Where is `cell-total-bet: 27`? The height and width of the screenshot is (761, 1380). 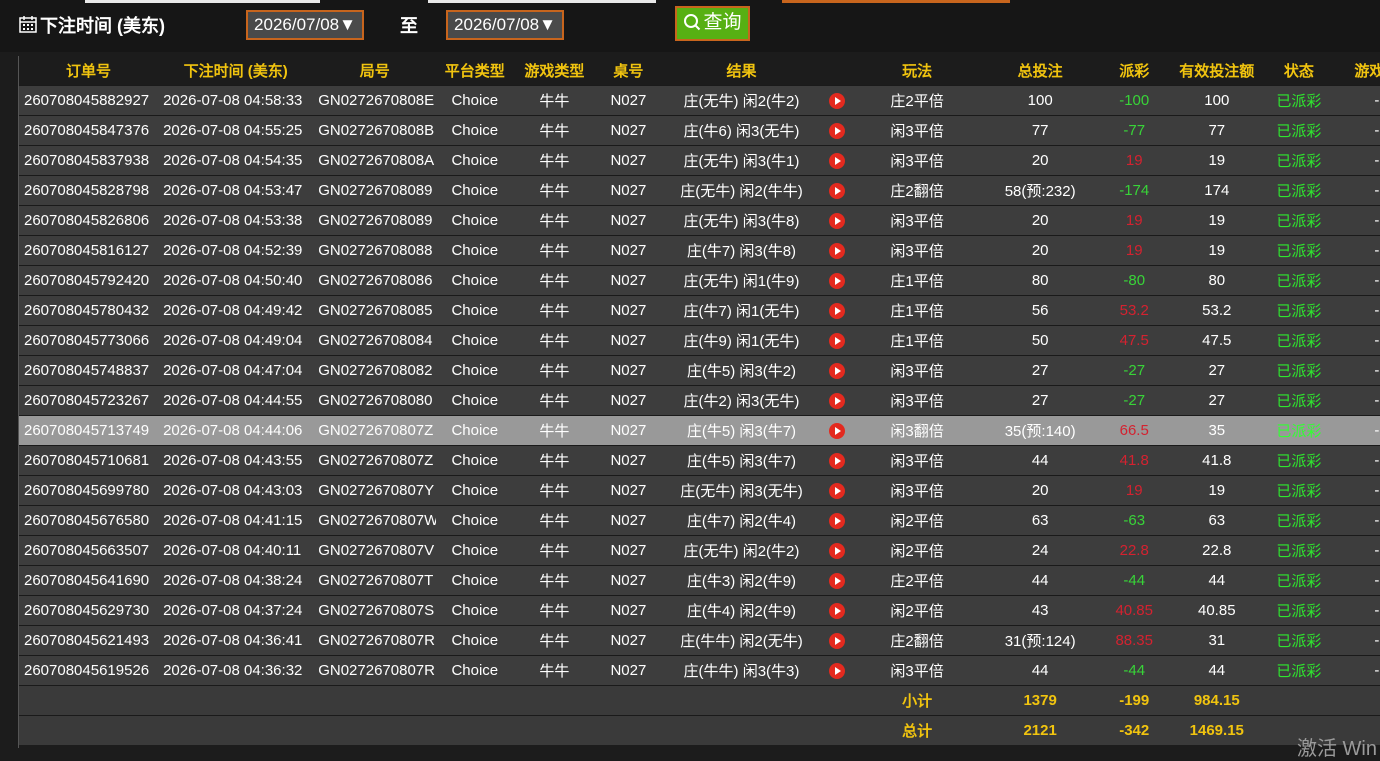
cell-total-bet: 27 is located at coordinates (1040, 370).